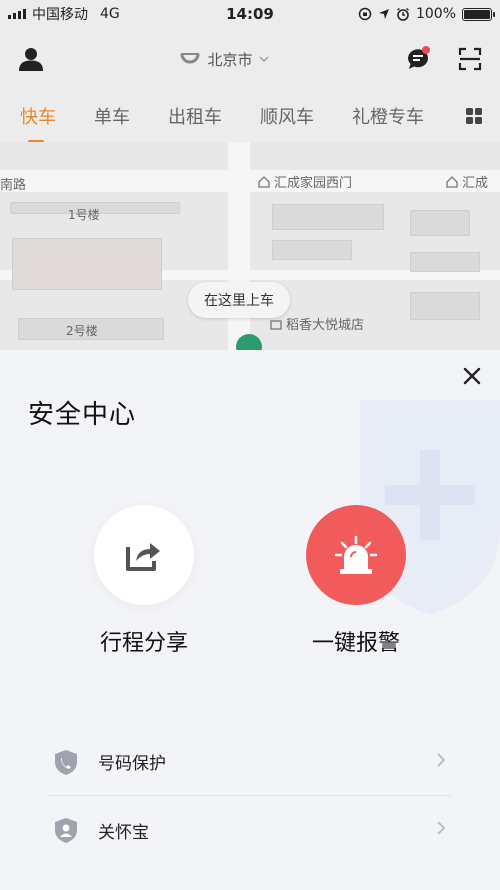 The image size is (500, 890). I want to click on close-icon, so click(472, 376).